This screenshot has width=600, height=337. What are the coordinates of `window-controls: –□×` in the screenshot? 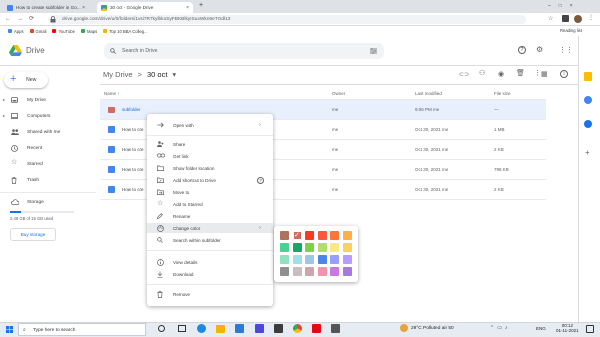 It's located at (564, 6).